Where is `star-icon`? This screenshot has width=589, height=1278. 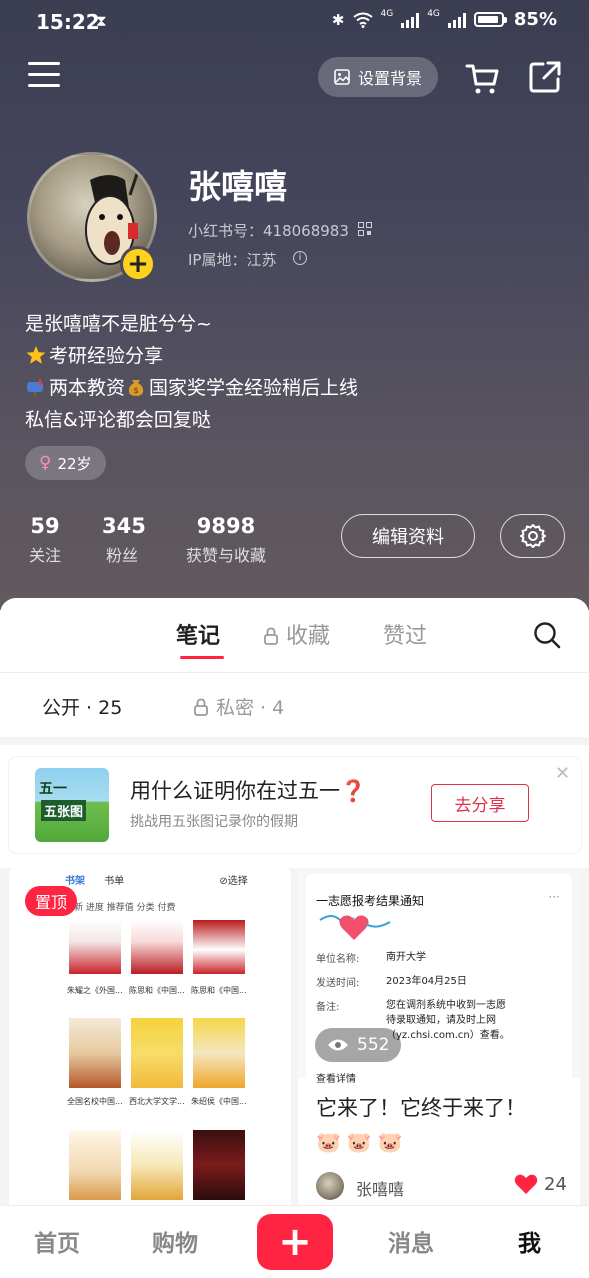
star-icon is located at coordinates (36, 355).